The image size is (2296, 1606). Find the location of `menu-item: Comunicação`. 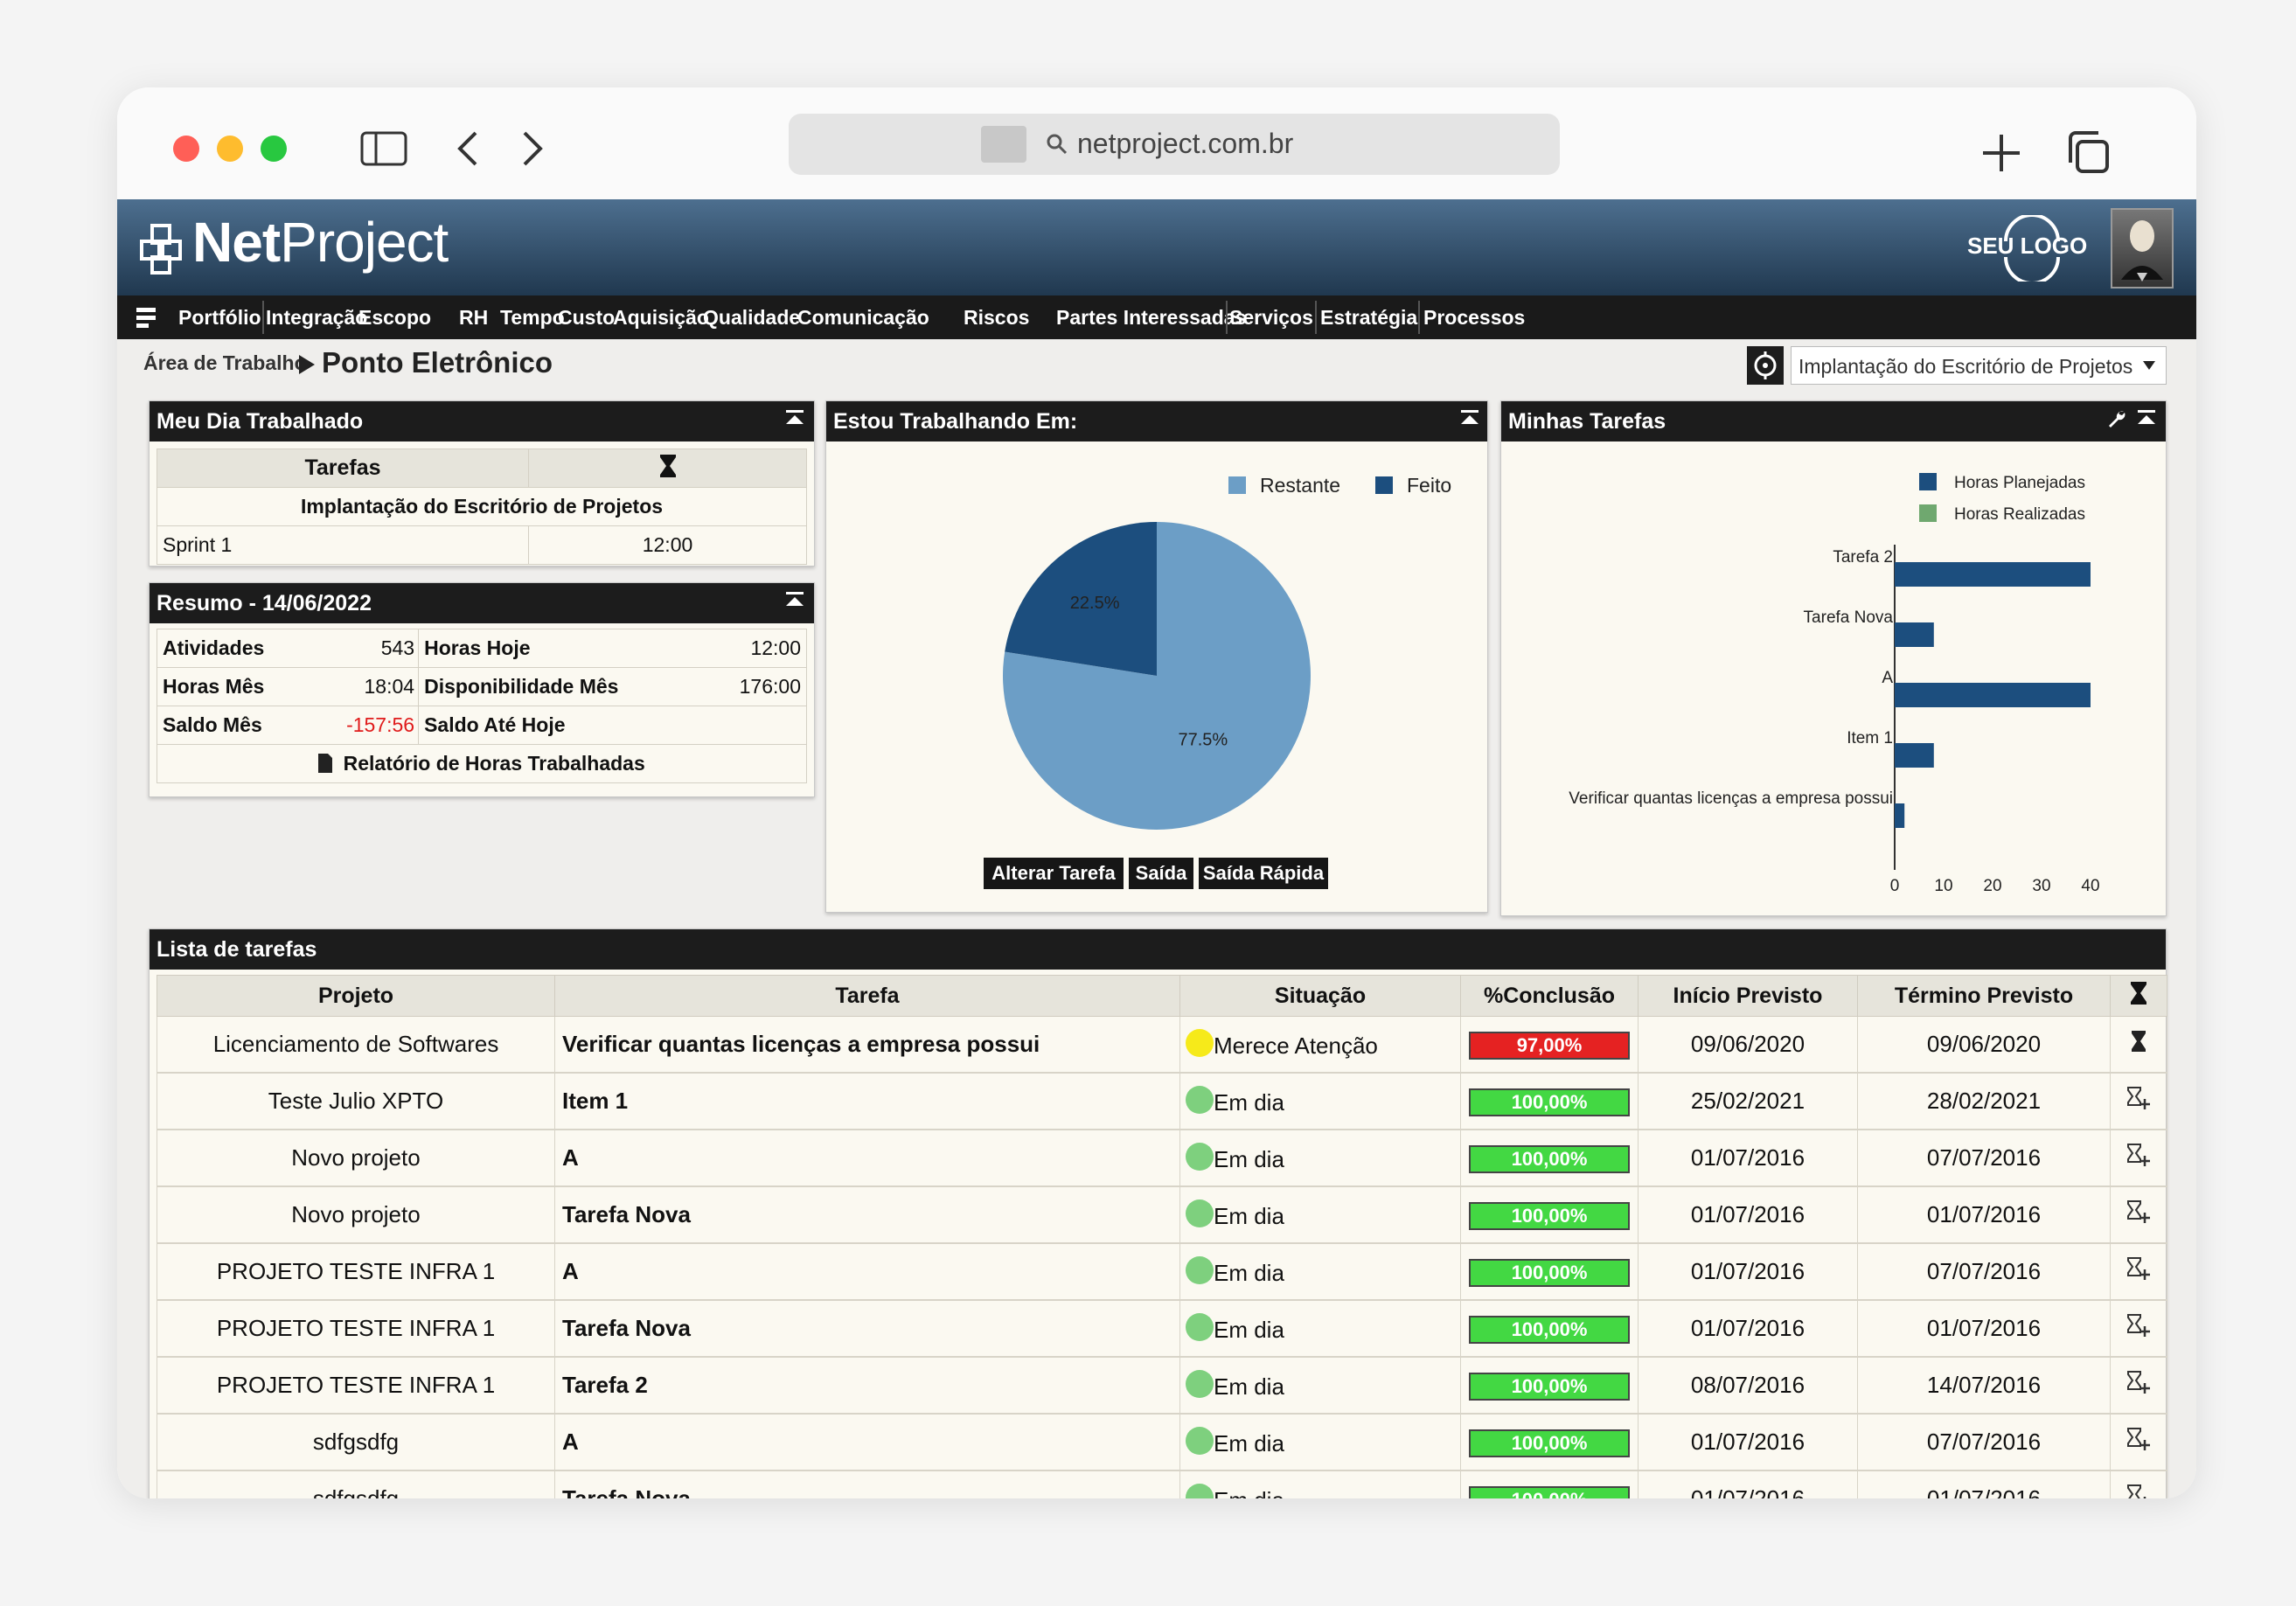

menu-item: Comunicação is located at coordinates (863, 317).